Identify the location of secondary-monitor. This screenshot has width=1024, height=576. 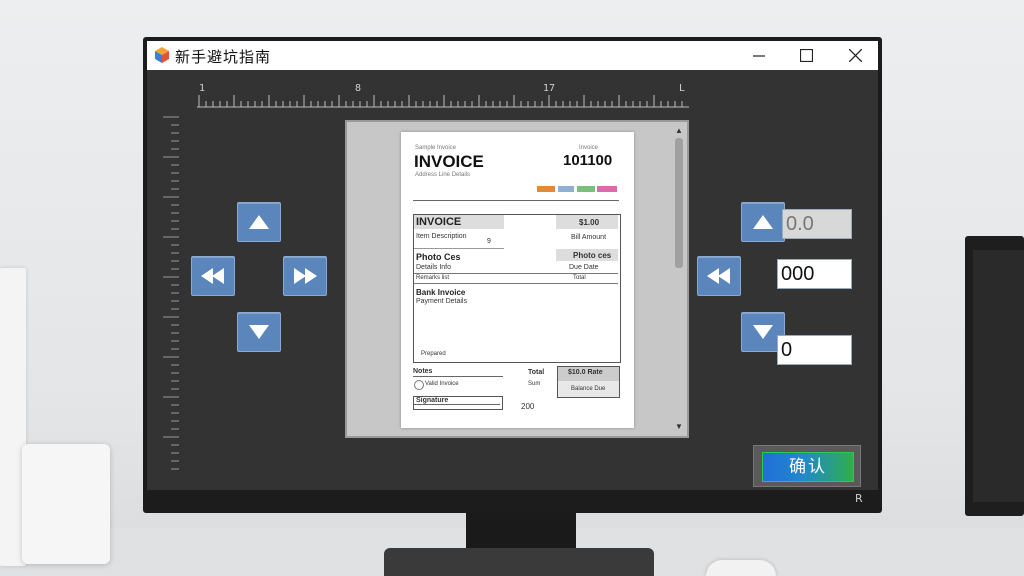
(994, 376).